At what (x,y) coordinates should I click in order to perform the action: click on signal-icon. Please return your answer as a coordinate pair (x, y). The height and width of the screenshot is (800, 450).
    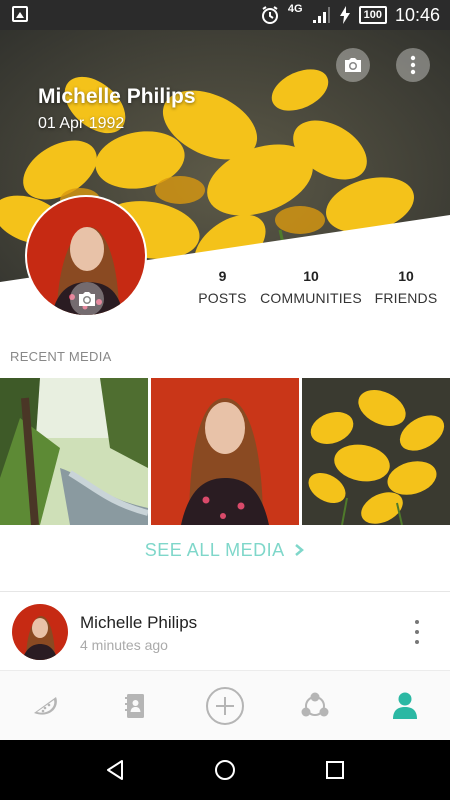
    Looking at the image, I should click on (321, 15).